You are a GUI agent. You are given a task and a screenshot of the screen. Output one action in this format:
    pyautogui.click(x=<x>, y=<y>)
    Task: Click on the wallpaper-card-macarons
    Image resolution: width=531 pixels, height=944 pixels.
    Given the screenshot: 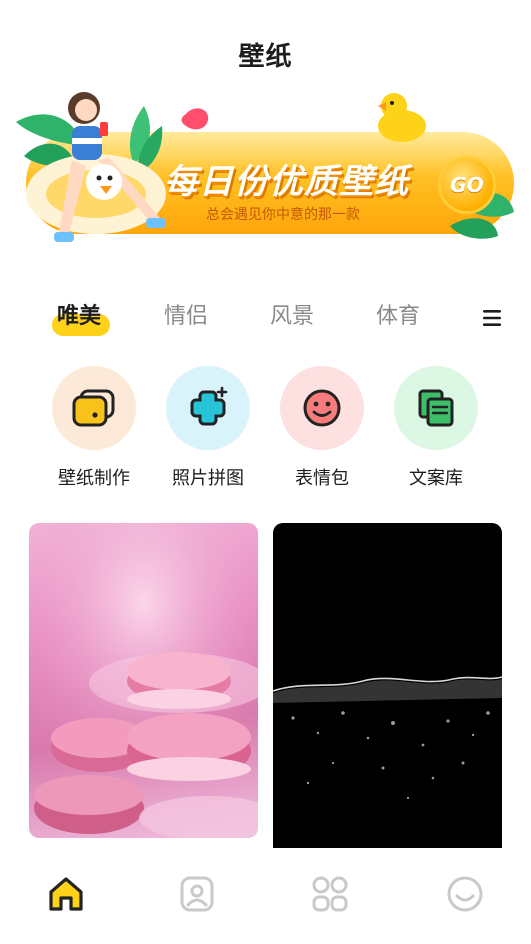 What is the action you would take?
    pyautogui.click(x=143, y=680)
    